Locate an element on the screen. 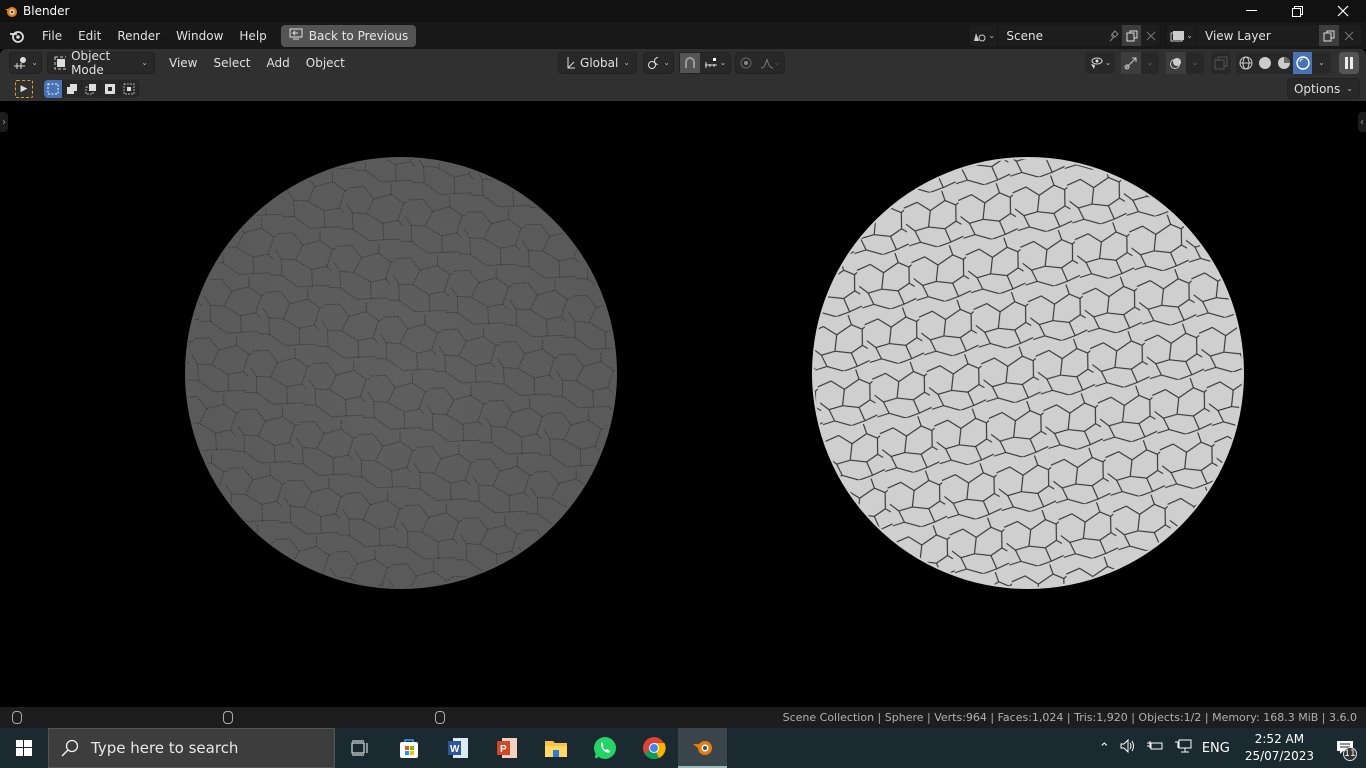 This screenshot has width=1366, height=768. pause-render-button is located at coordinates (1349, 62).